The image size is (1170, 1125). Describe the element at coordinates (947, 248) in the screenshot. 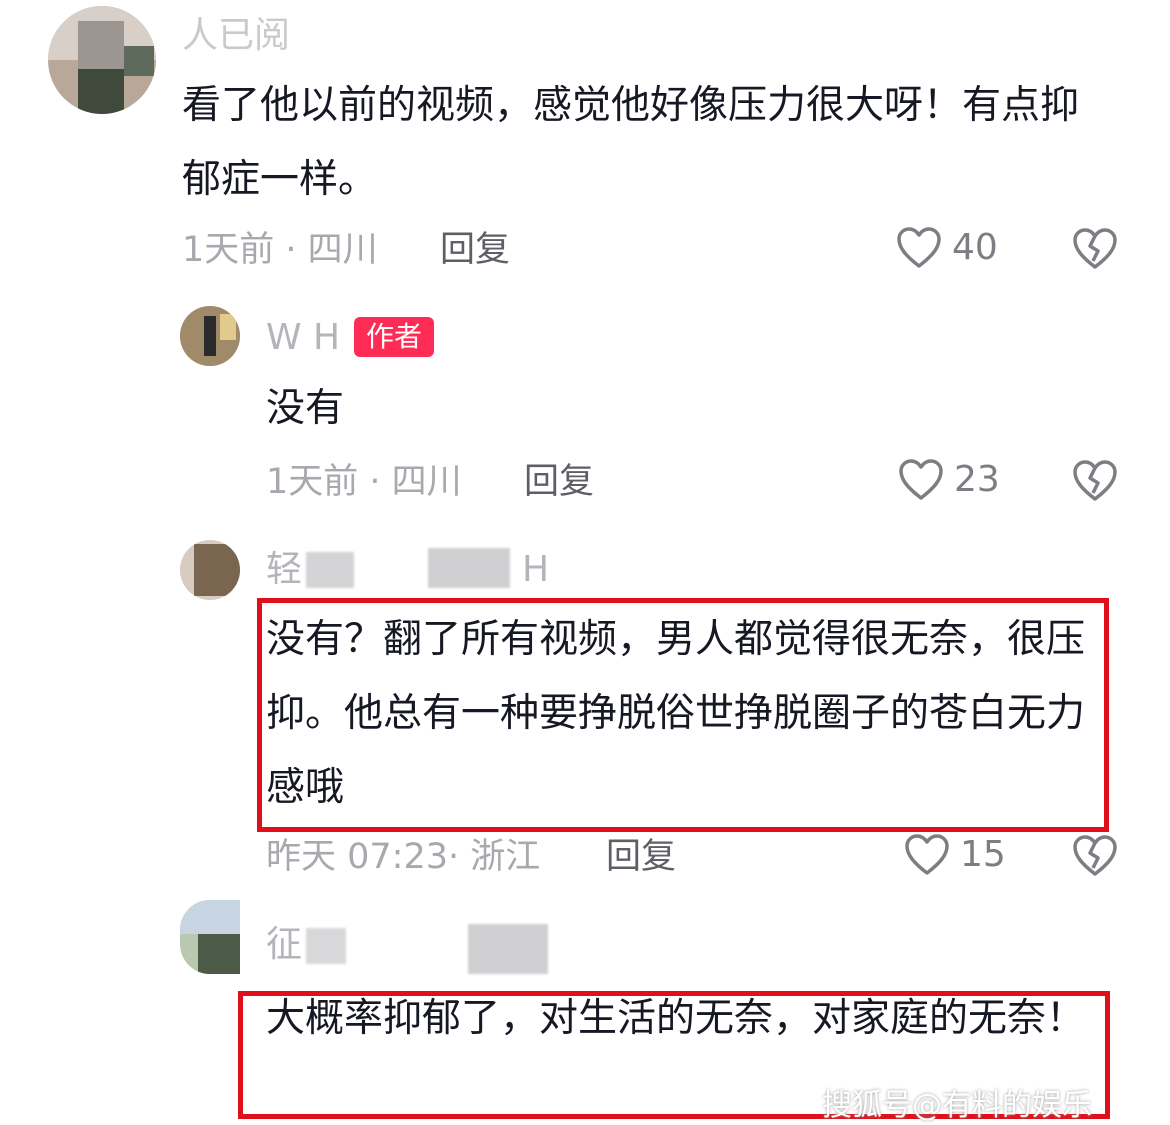

I see `like-button: 40` at that location.